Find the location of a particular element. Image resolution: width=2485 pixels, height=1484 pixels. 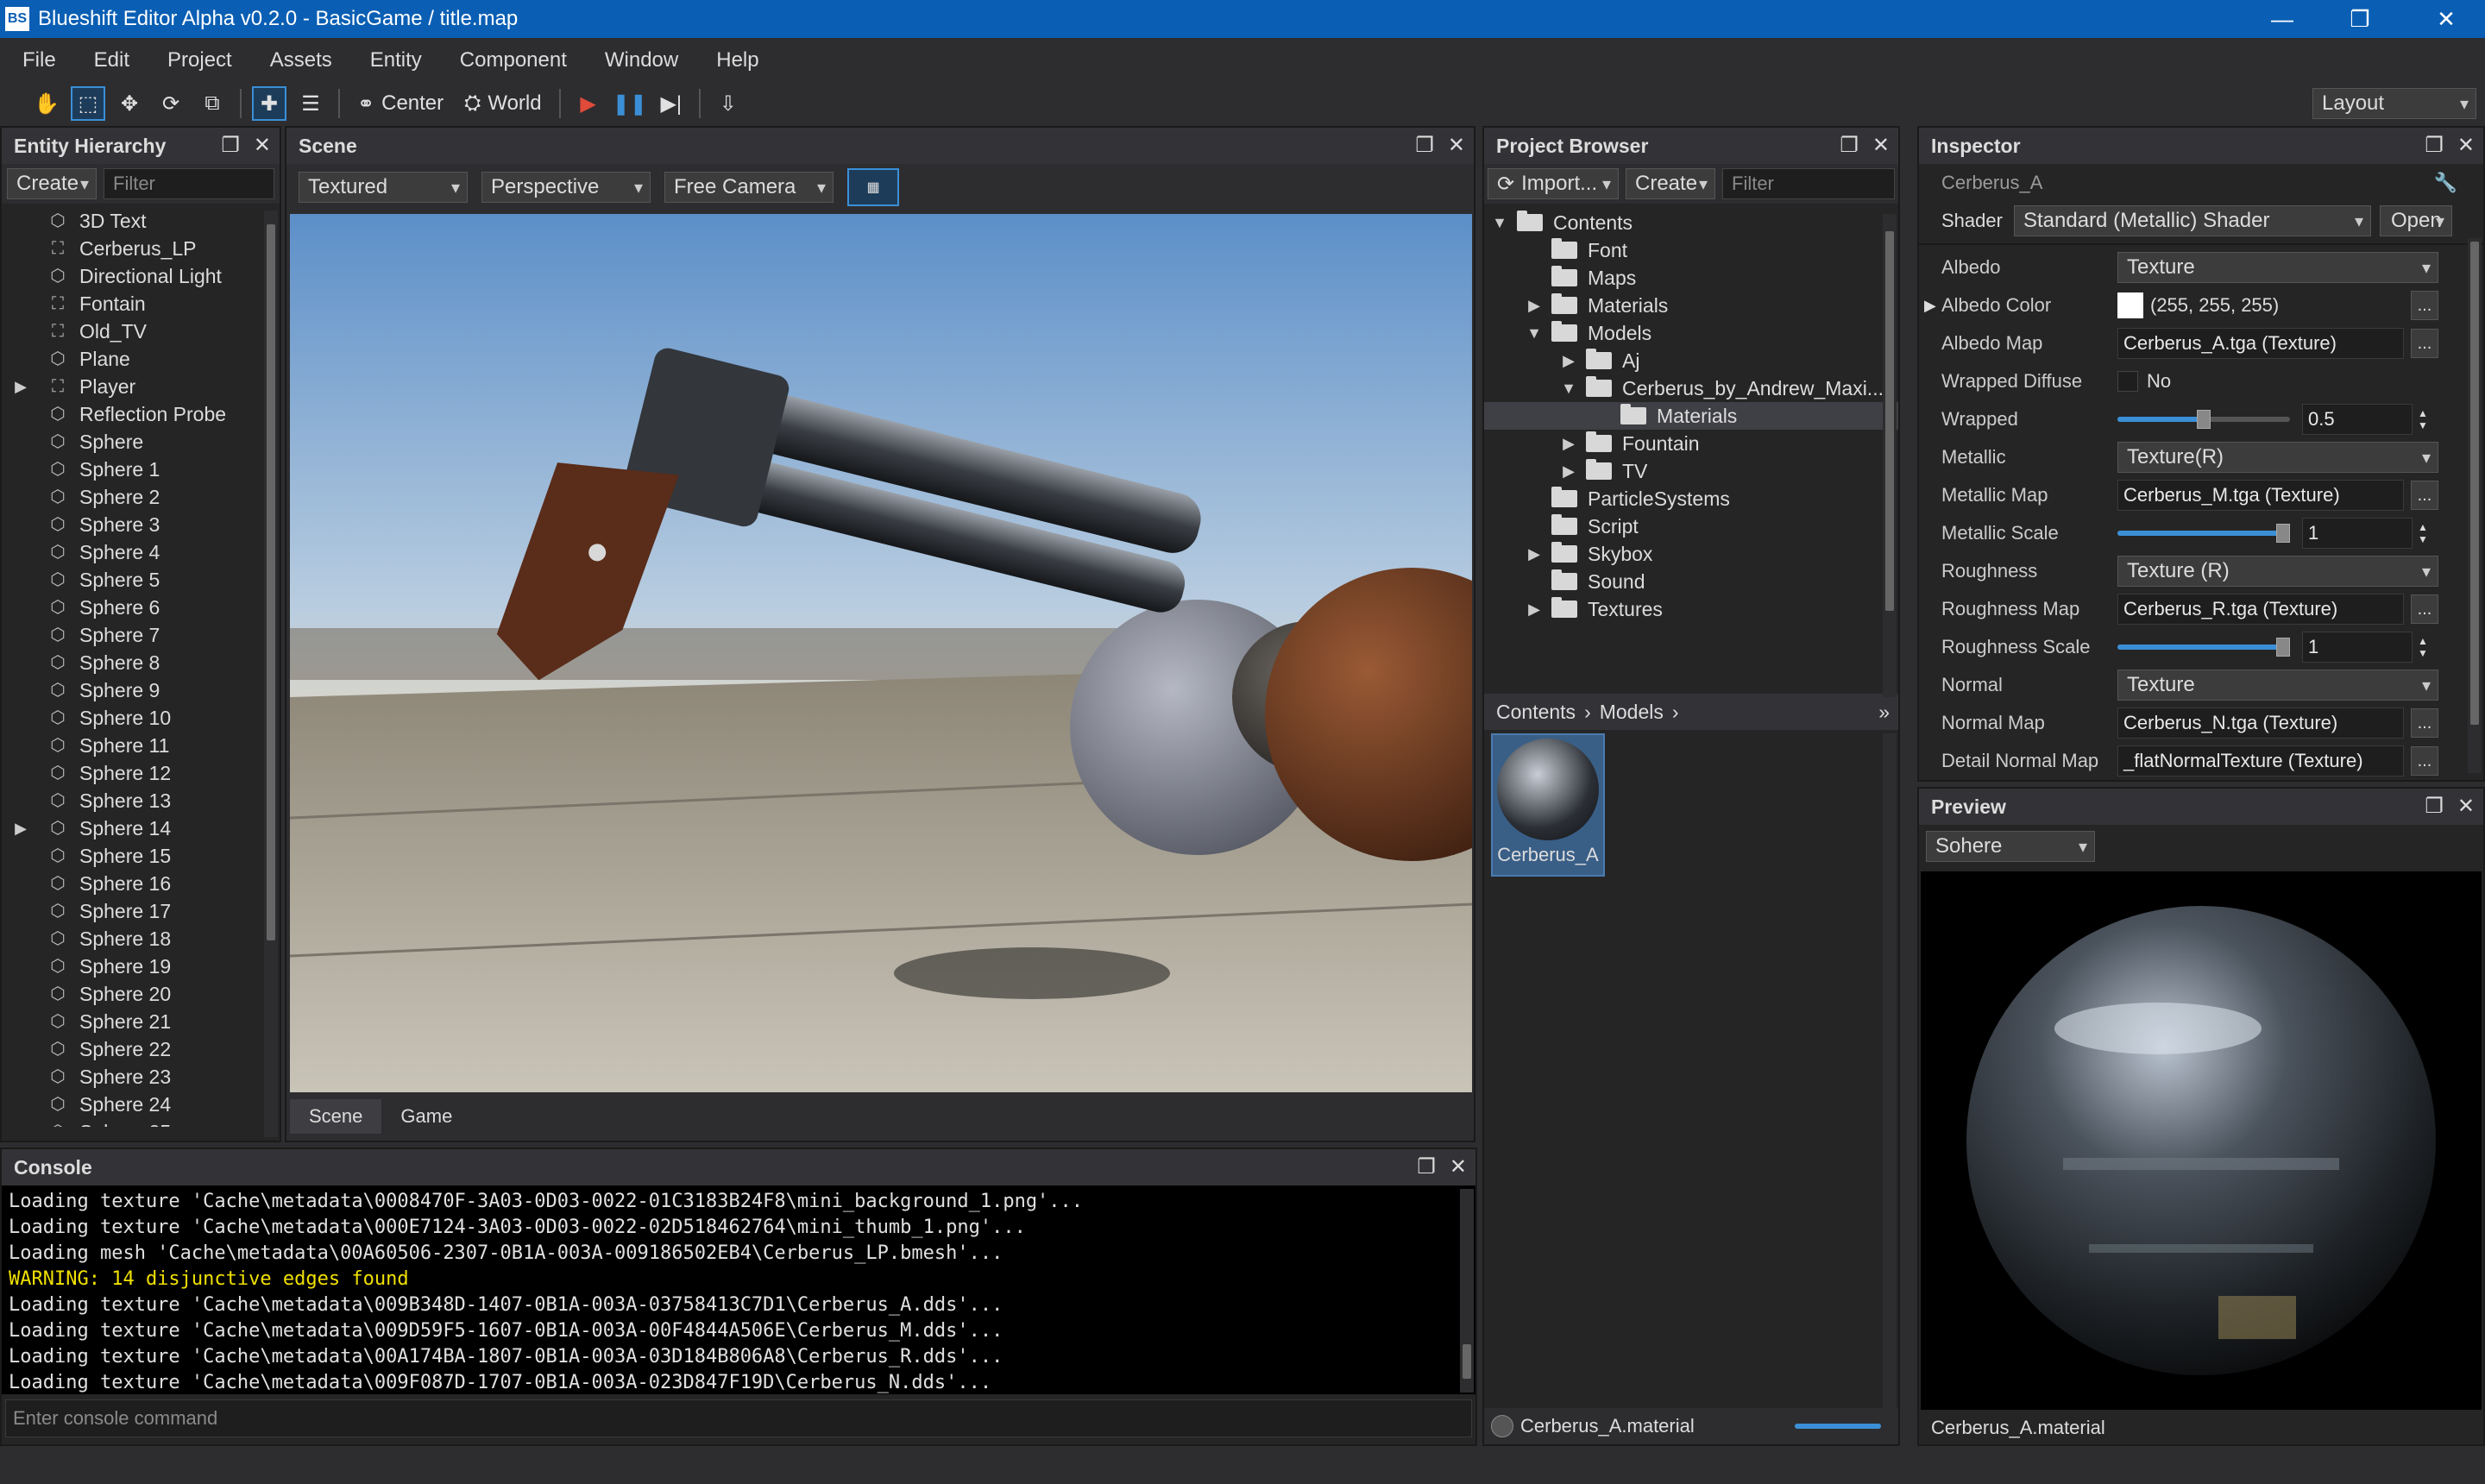

tab-game: Game is located at coordinates (426, 1116).